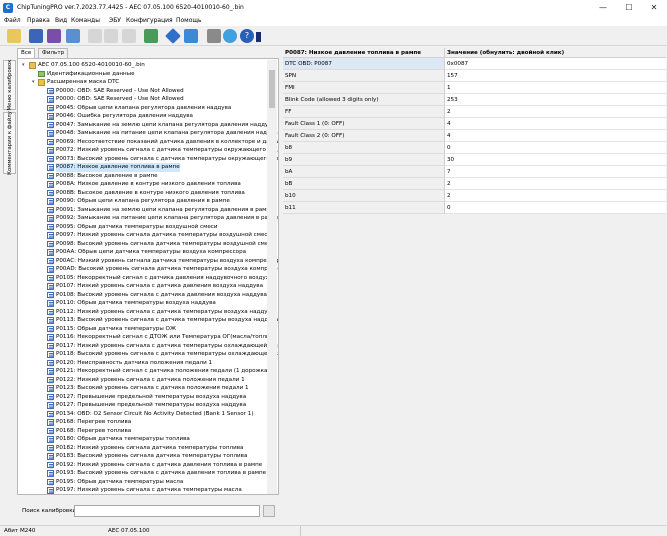  What do you see at coordinates (9, 143) in the screenshot?
I see `tab-comments: Комментарии к файлу` at bounding box center [9, 143].